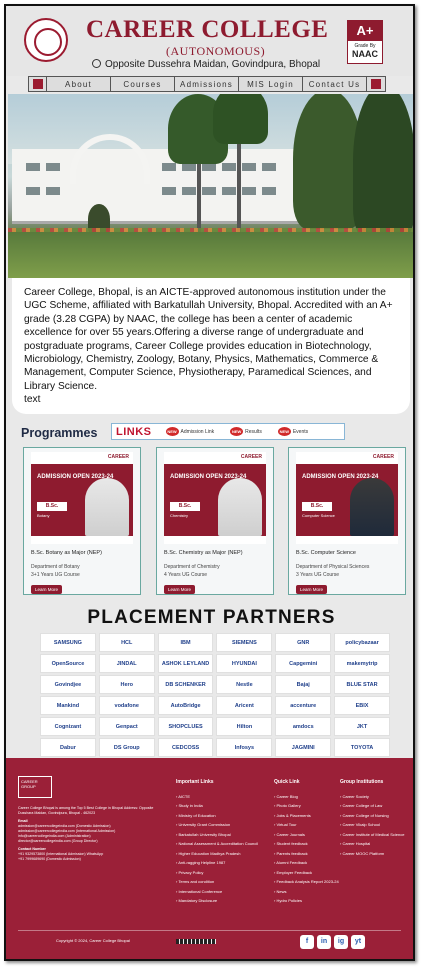  What do you see at coordinates (207, 84) in the screenshot?
I see `nav-admissions: Admissions` at bounding box center [207, 84].